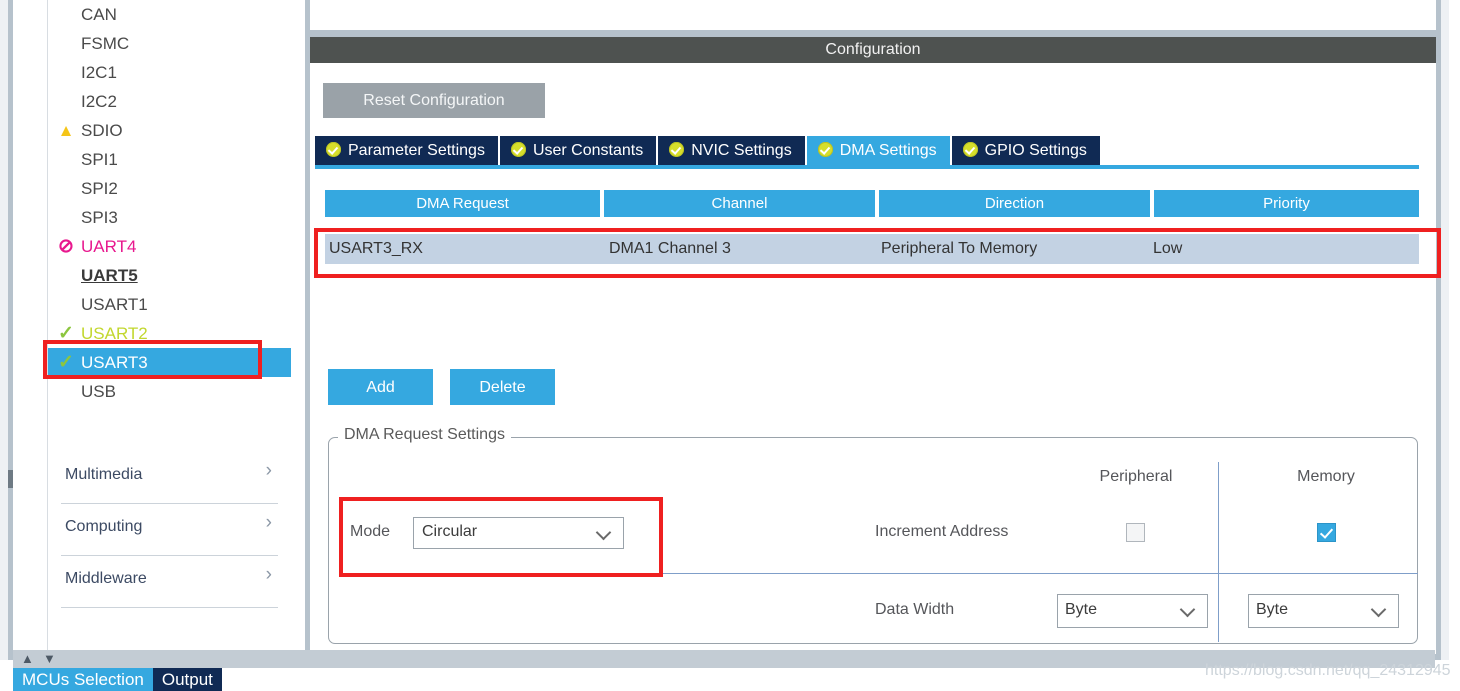 Image resolution: width=1460 pixels, height=691 pixels. I want to click on delete-button: Delete, so click(502, 387).